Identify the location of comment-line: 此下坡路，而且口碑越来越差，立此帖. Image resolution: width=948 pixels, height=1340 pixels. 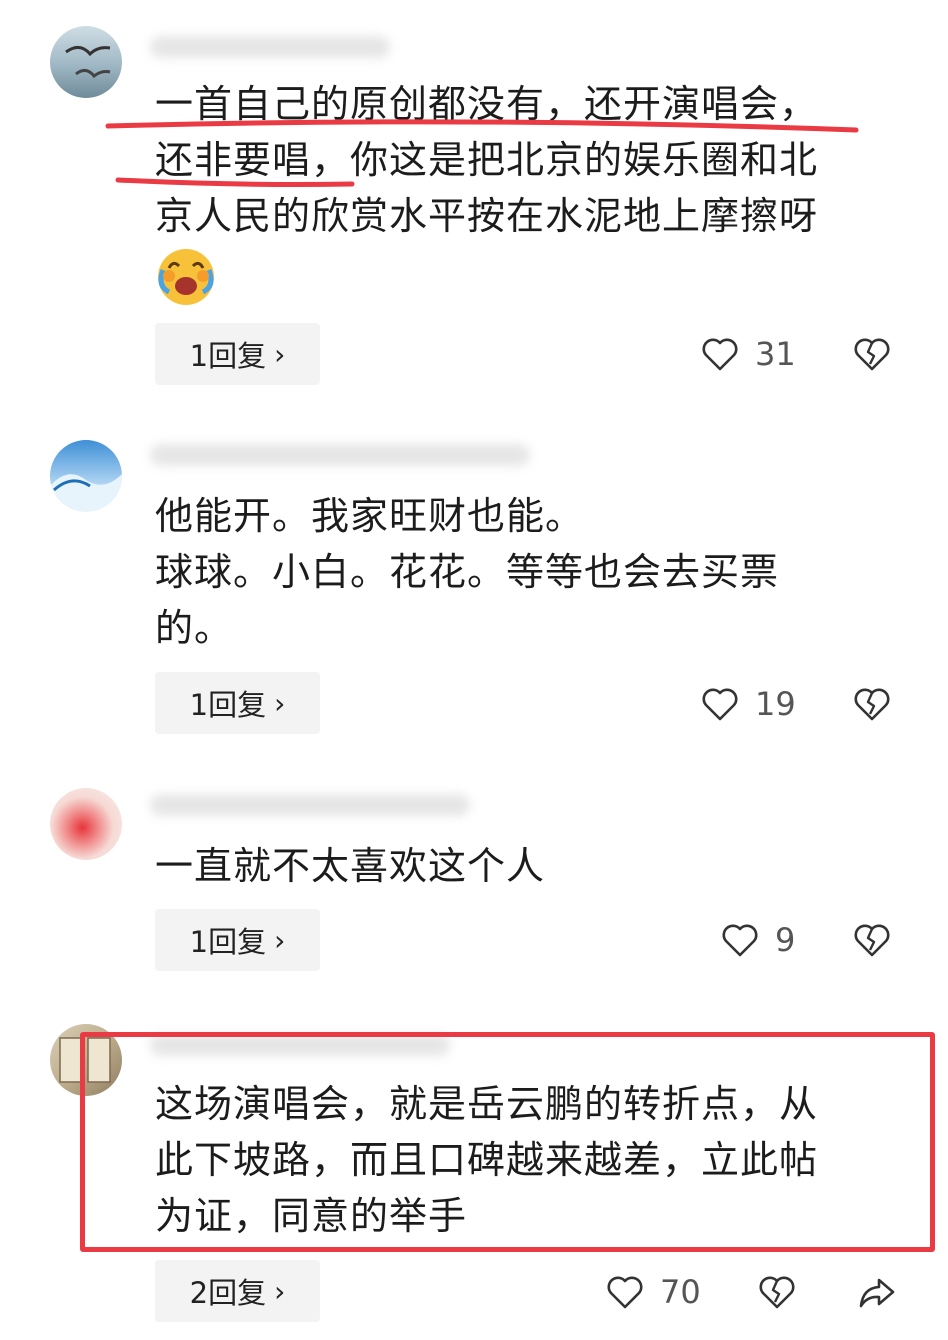
(487, 1160).